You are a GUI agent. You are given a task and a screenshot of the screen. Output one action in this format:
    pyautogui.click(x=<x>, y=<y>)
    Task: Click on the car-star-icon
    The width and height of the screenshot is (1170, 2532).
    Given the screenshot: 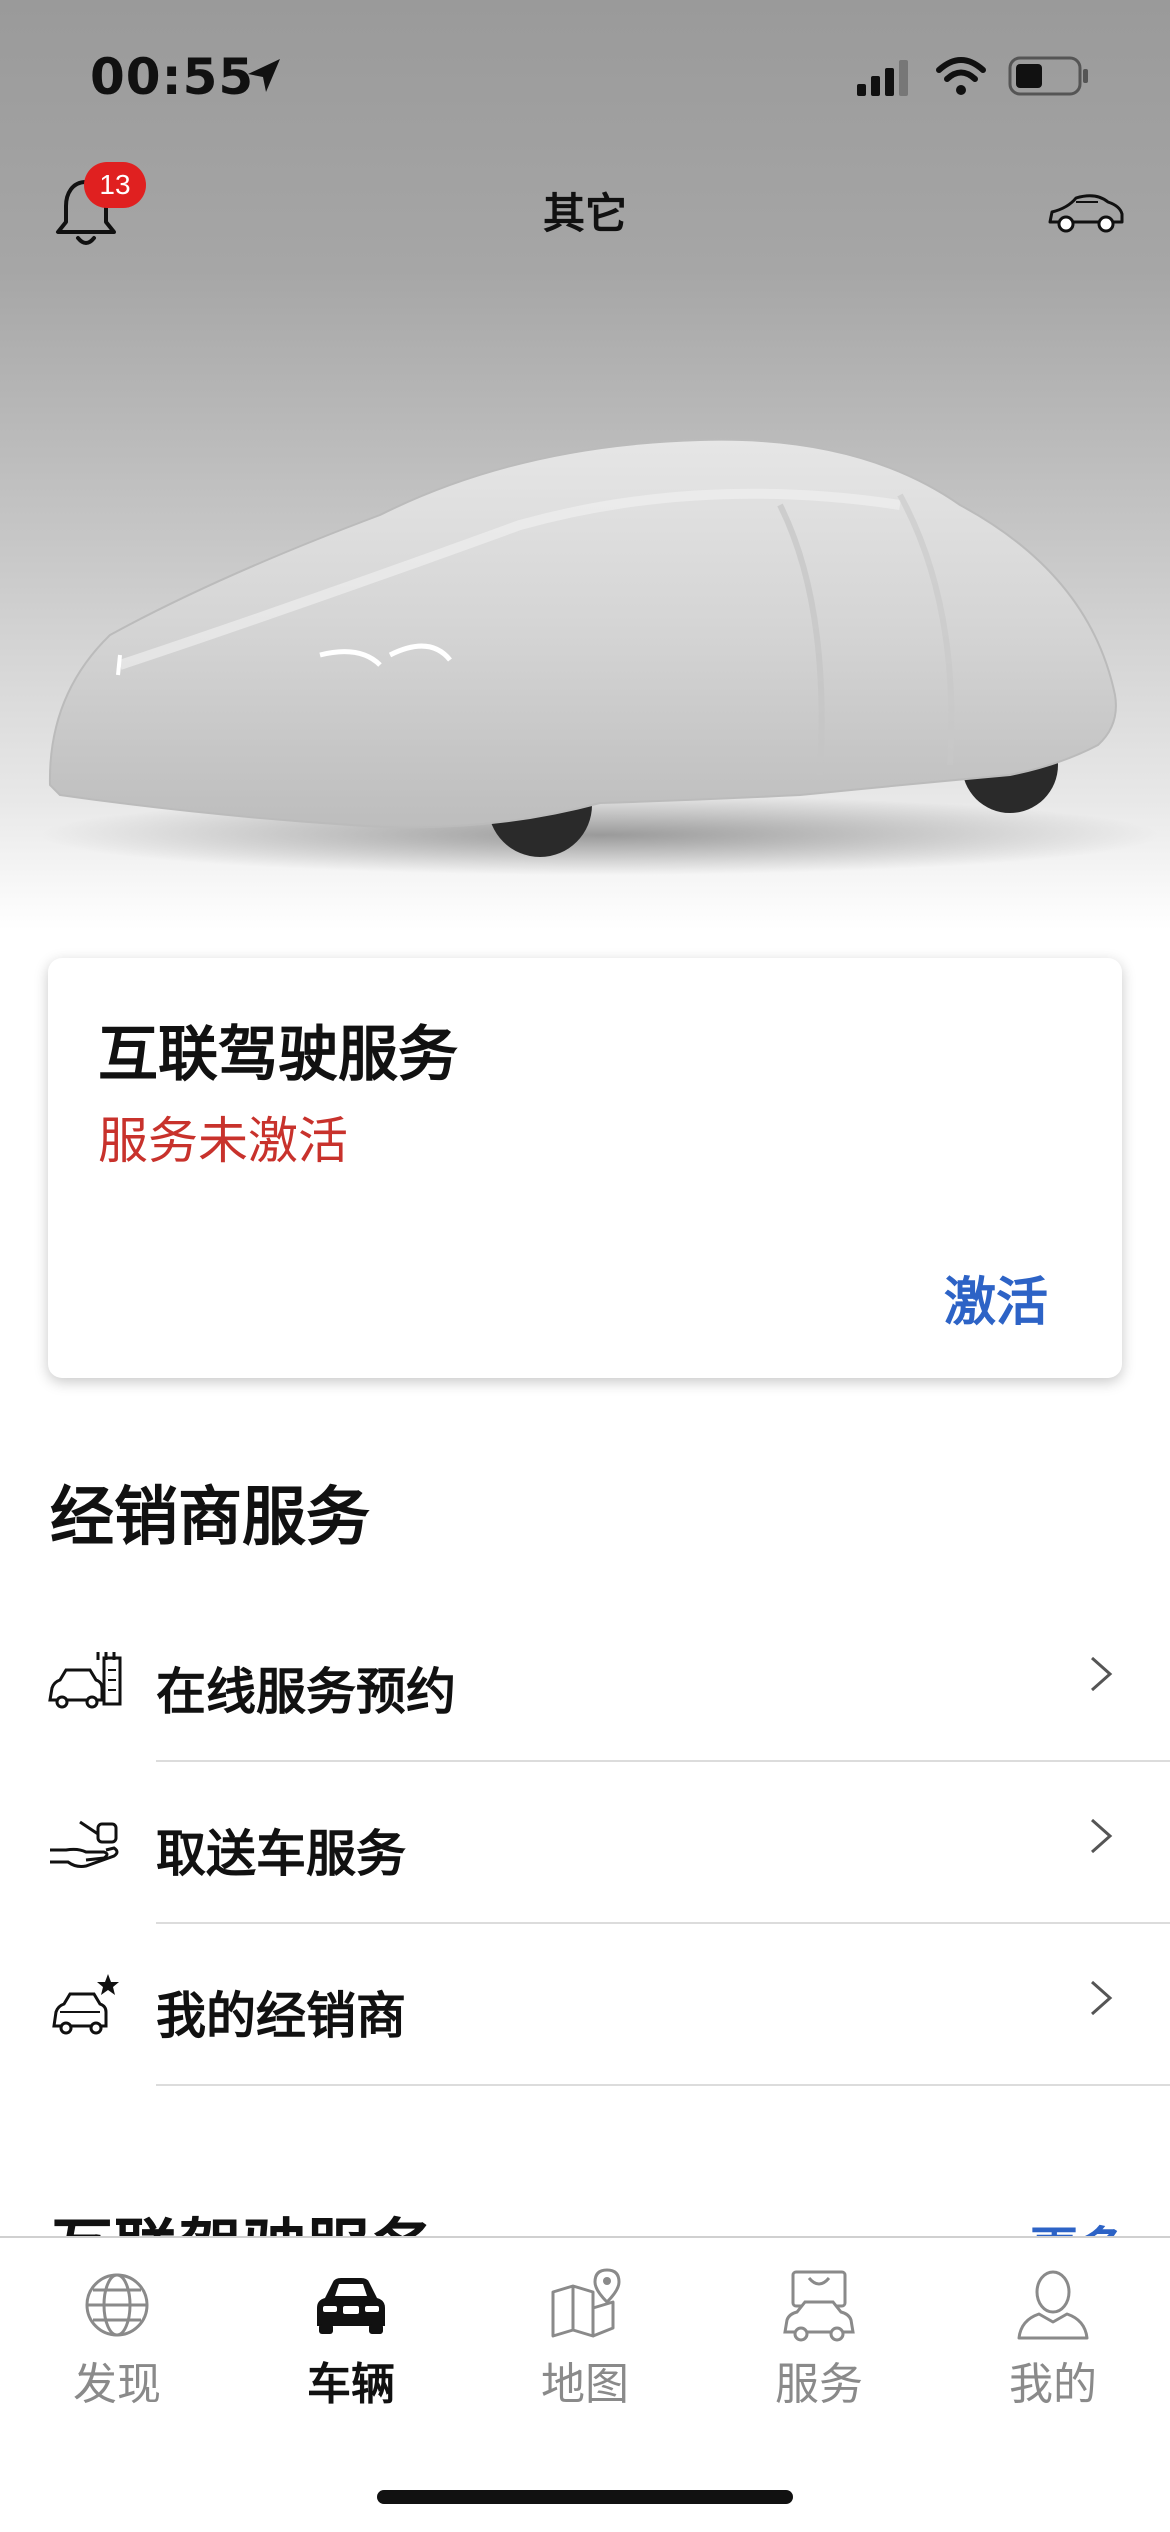 What is the action you would take?
    pyautogui.click(x=85, y=2004)
    